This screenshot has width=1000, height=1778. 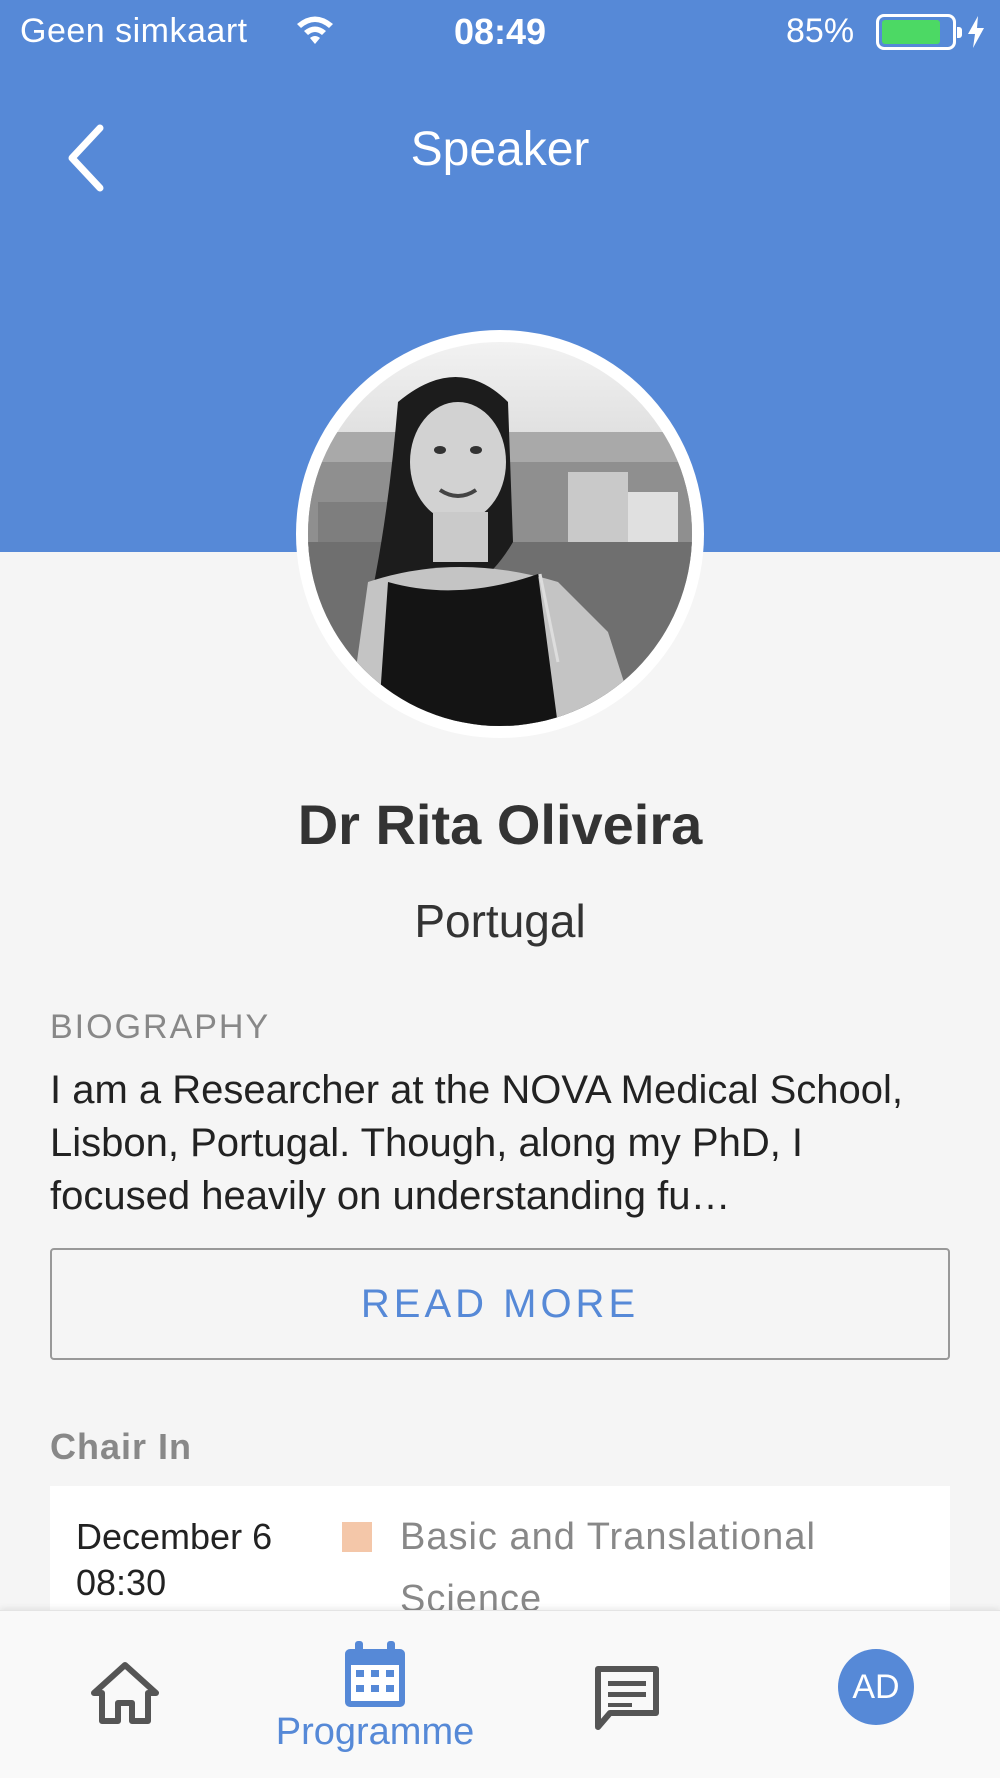 I want to click on home-icon, so click(x=125, y=1693).